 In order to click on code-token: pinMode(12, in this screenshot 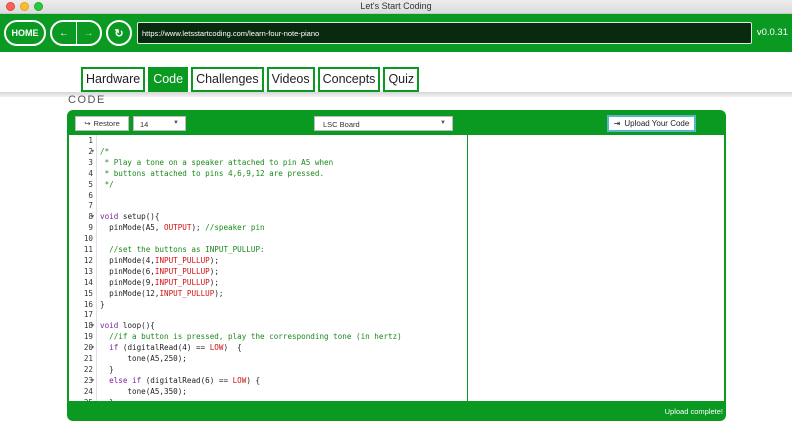, I will do `click(130, 293)`.